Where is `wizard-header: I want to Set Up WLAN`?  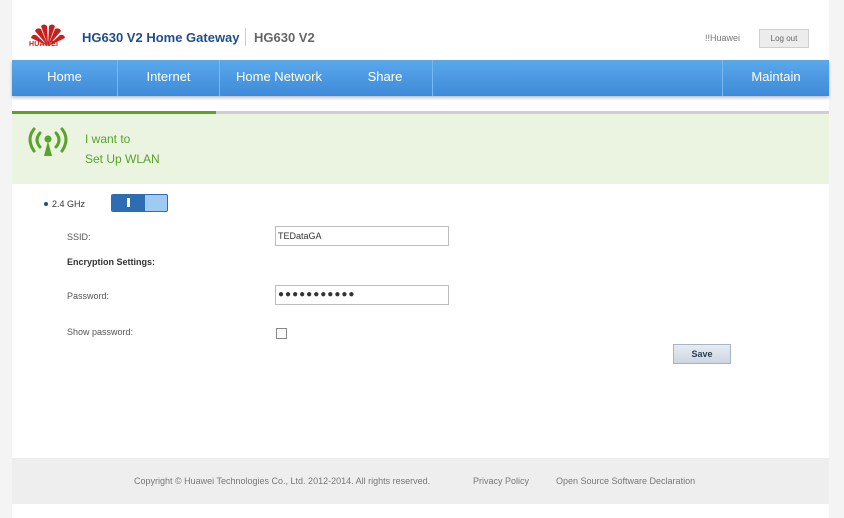
wizard-header: I want to Set Up WLAN is located at coordinates (420, 149).